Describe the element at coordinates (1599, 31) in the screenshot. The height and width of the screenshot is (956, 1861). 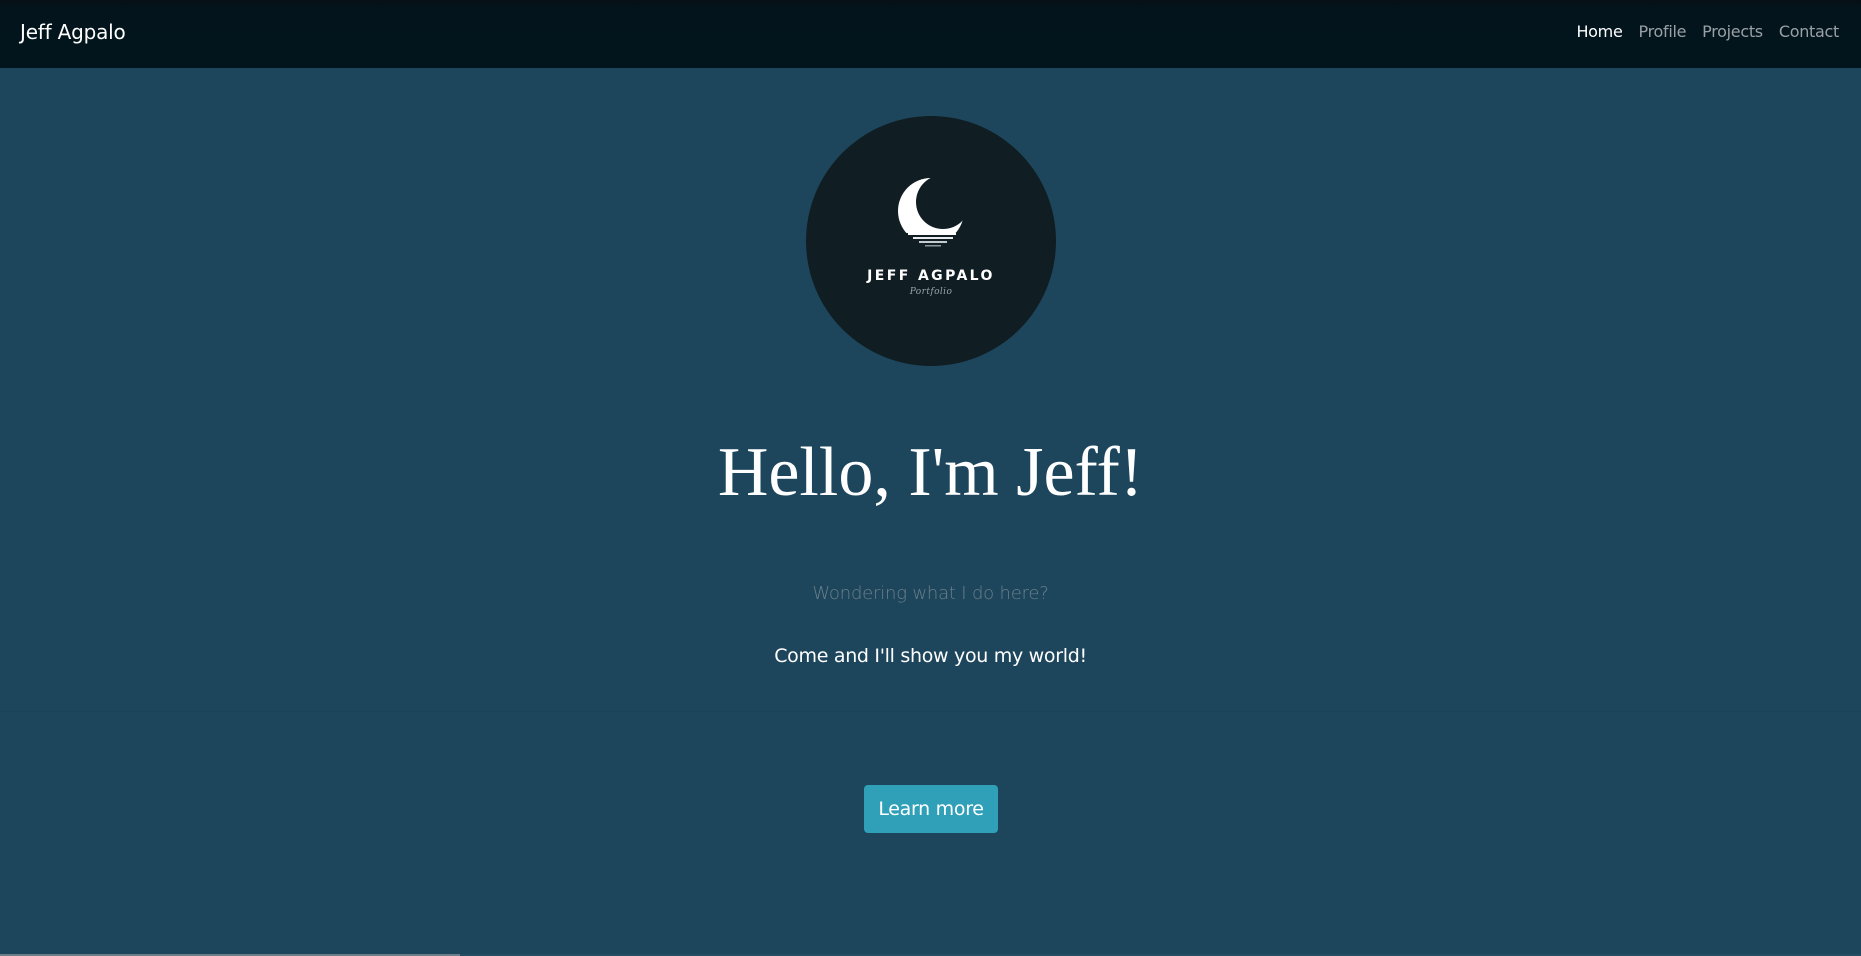
I see `nav-link-home: Home` at that location.